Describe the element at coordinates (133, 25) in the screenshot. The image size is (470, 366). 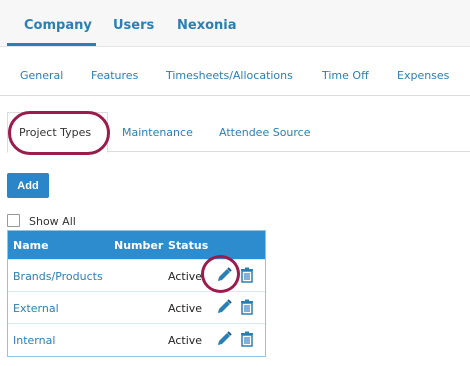
I see `tab-users: Users` at that location.